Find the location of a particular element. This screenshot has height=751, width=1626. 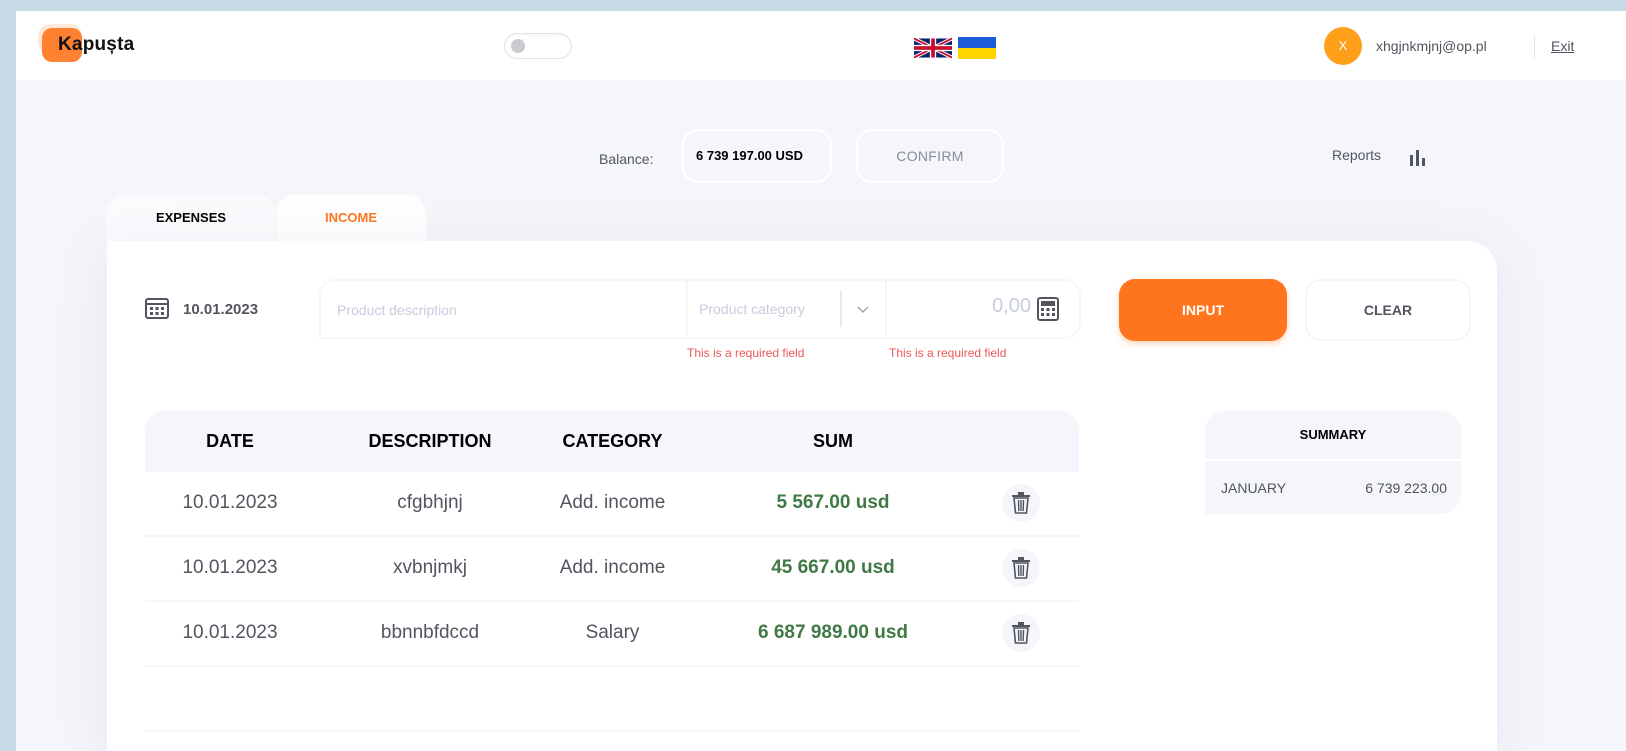

balance-label: Balance: is located at coordinates (626, 159).